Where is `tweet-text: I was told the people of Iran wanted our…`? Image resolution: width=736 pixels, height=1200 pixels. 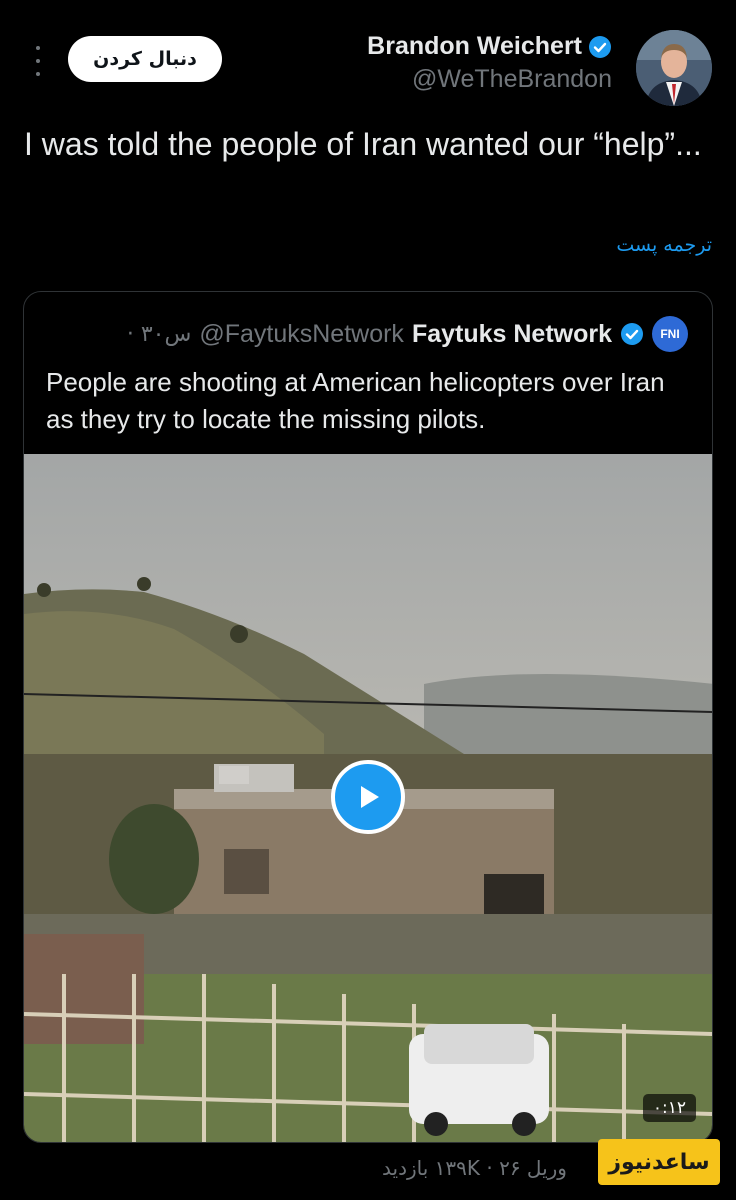 tweet-text: I was told the people of Iran wanted our… is located at coordinates (363, 144).